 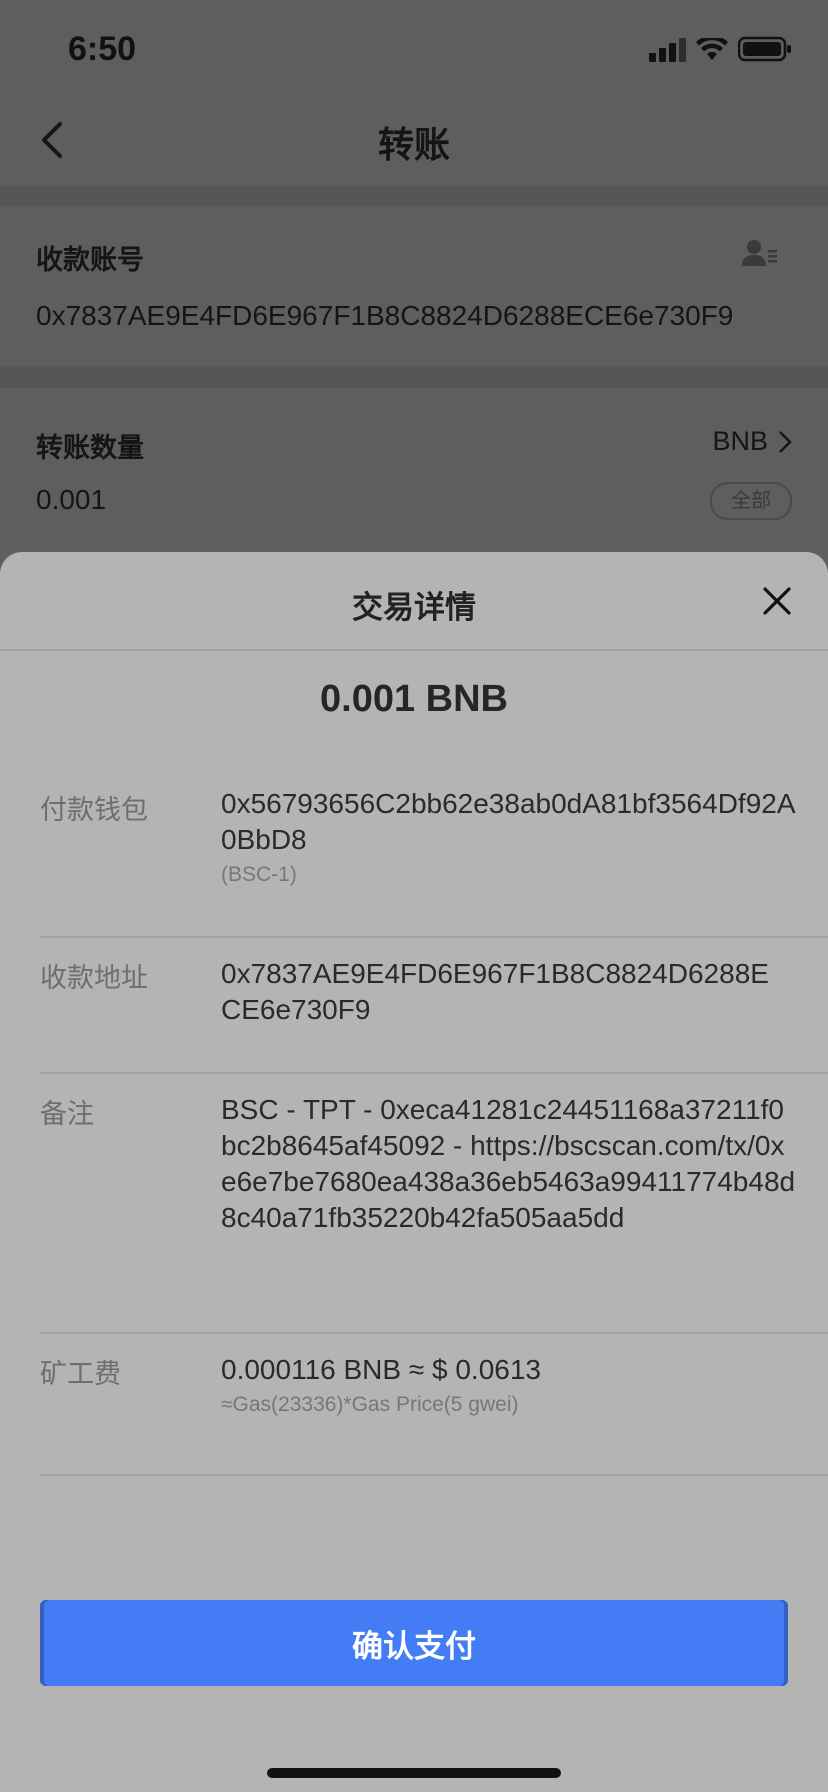 I want to click on wifi-icon, so click(x=712, y=49).